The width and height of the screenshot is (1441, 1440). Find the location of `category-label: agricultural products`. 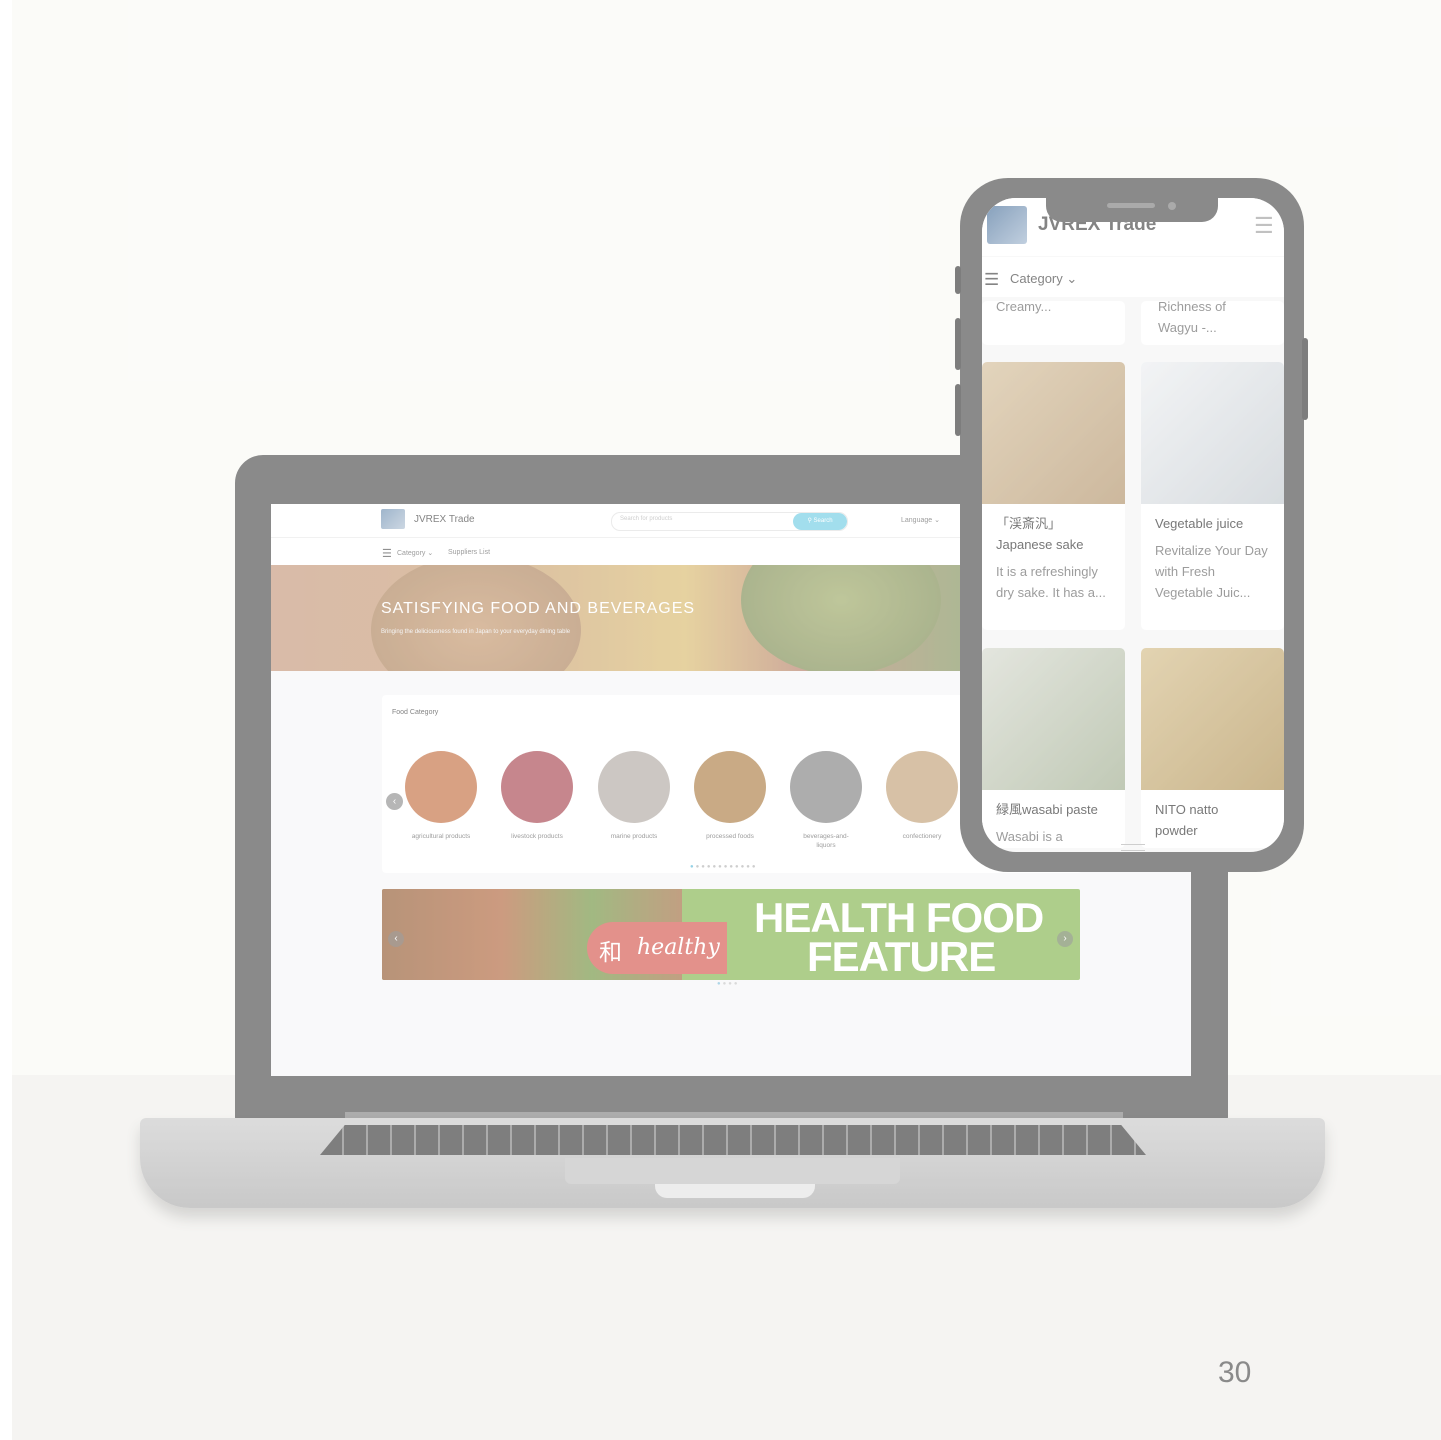

category-label: agricultural products is located at coordinates (441, 836).